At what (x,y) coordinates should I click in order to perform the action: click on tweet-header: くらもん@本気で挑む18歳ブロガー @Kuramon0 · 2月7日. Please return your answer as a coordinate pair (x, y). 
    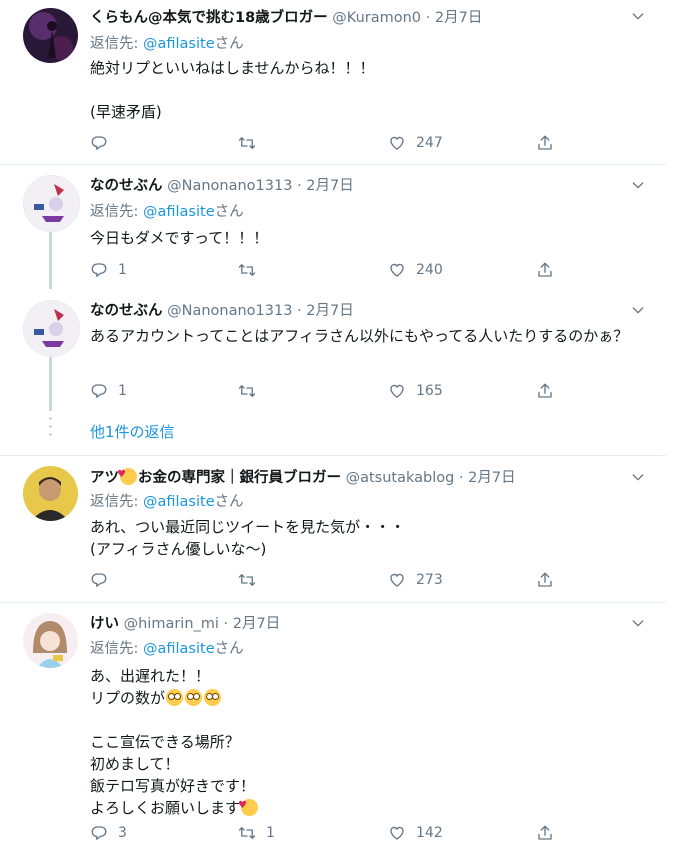
    Looking at the image, I should click on (286, 18).